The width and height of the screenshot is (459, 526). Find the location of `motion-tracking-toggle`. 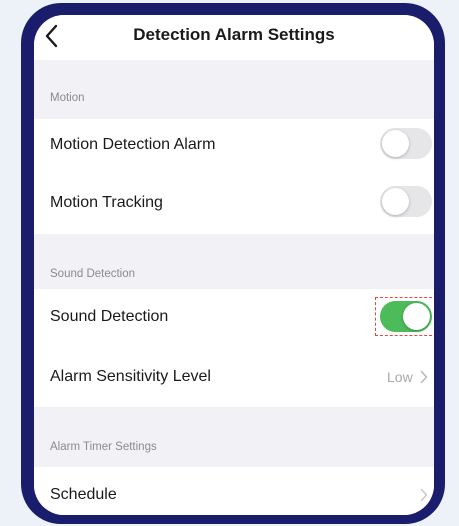

motion-tracking-toggle is located at coordinates (406, 201).